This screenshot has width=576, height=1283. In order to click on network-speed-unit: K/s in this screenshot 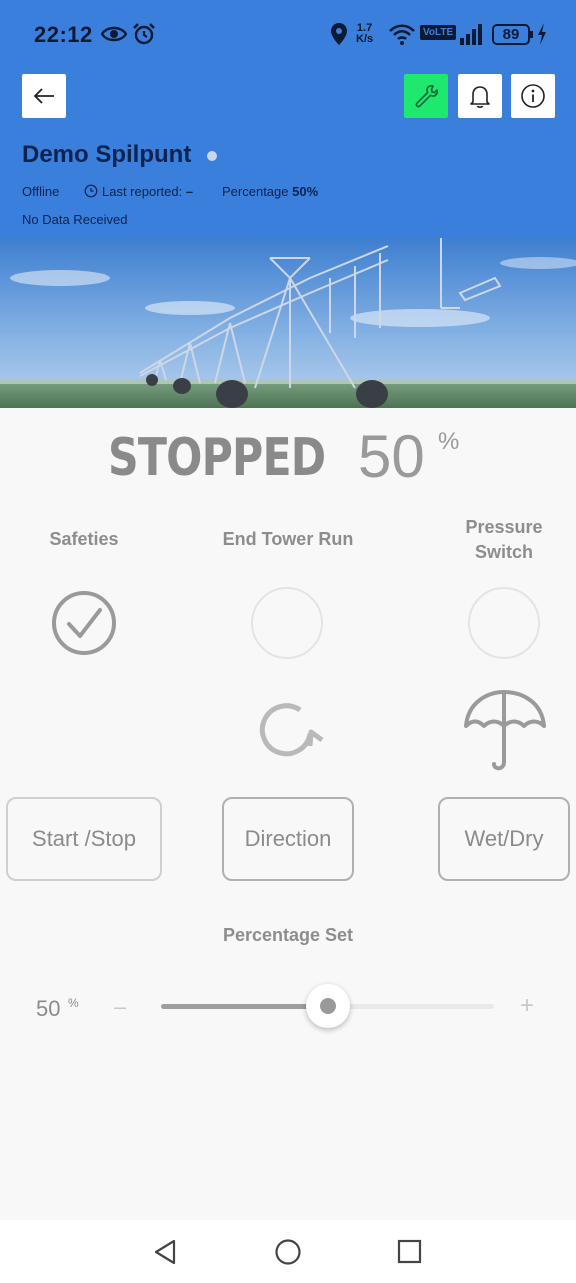, I will do `click(365, 39)`.